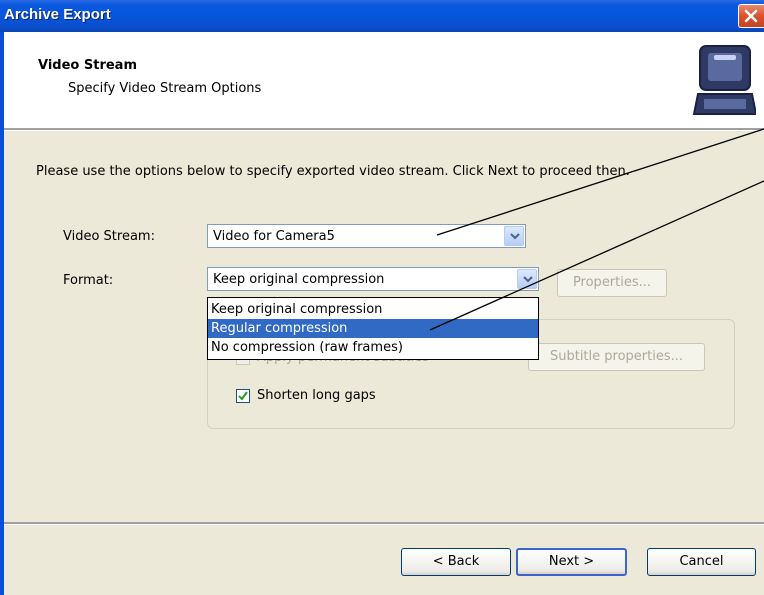 The image size is (764, 595). I want to click on title-bar: Archive Export, so click(382, 16).